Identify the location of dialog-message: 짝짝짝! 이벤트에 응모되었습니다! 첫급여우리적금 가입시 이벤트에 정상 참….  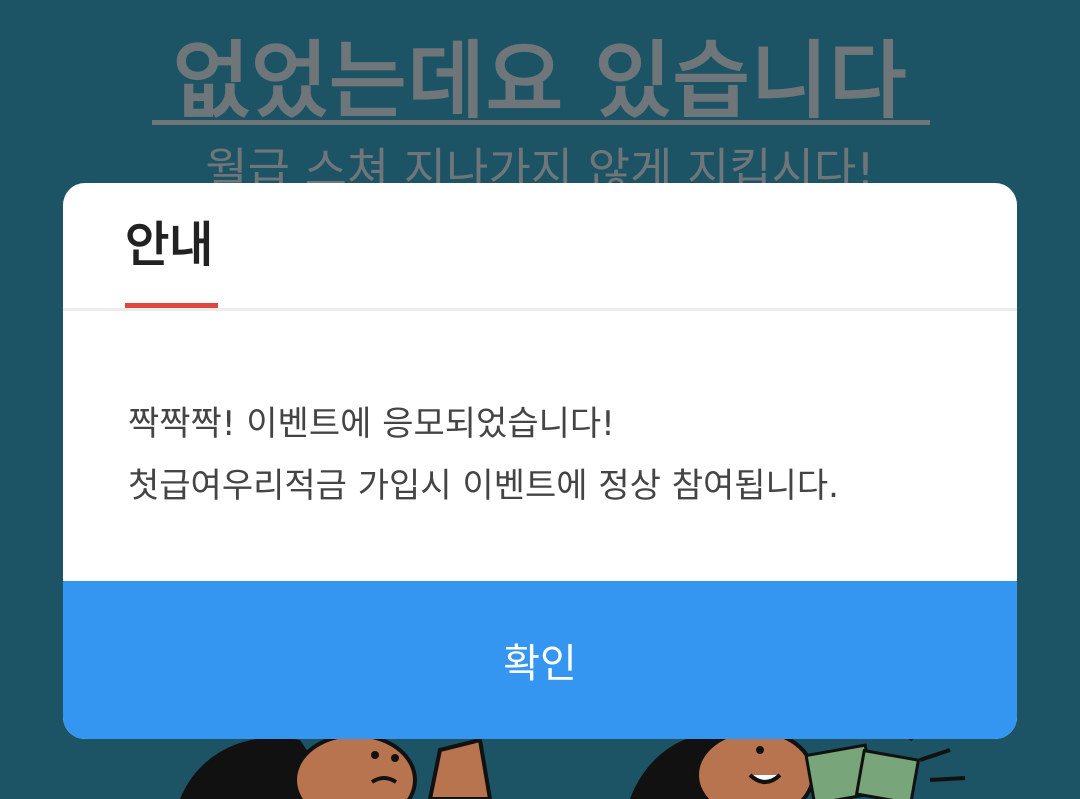
(558, 455).